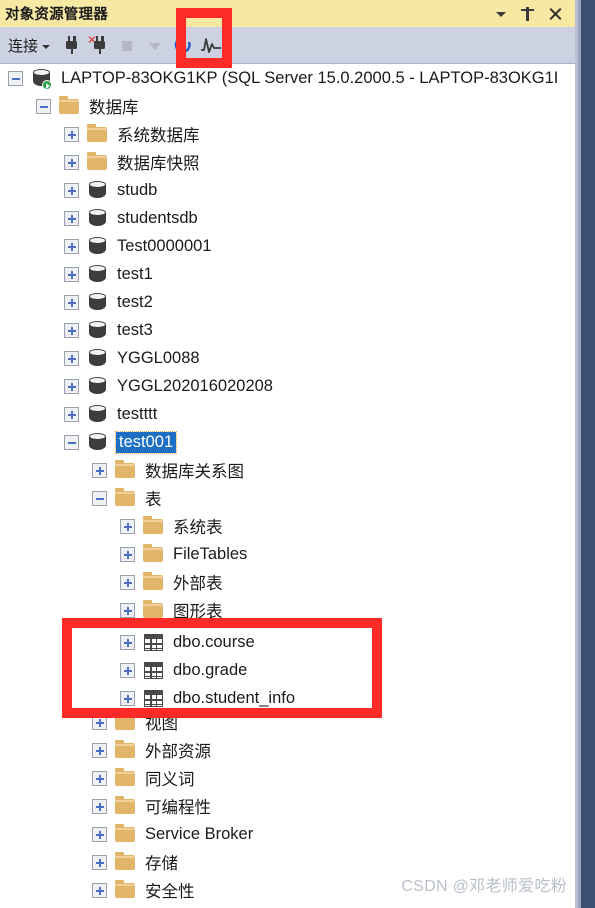 The width and height of the screenshot is (595, 908). Describe the element at coordinates (153, 500) in the screenshot. I see `tree-node-label: 表` at that location.